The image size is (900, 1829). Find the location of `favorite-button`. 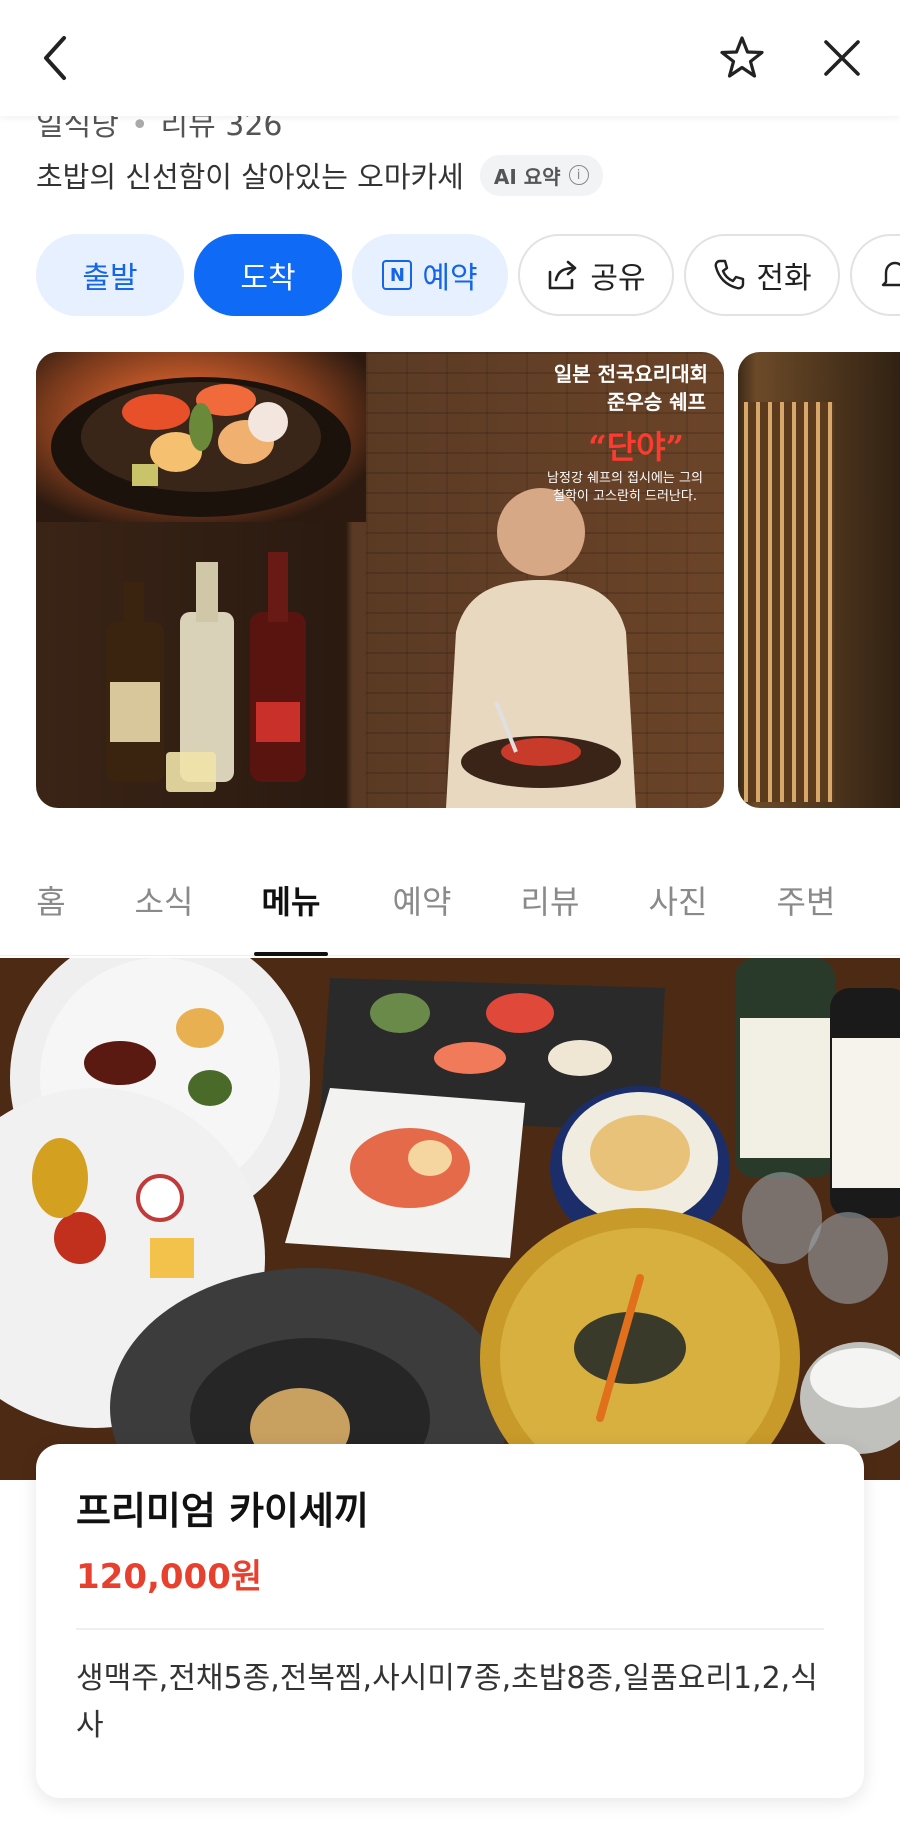

favorite-button is located at coordinates (742, 58).